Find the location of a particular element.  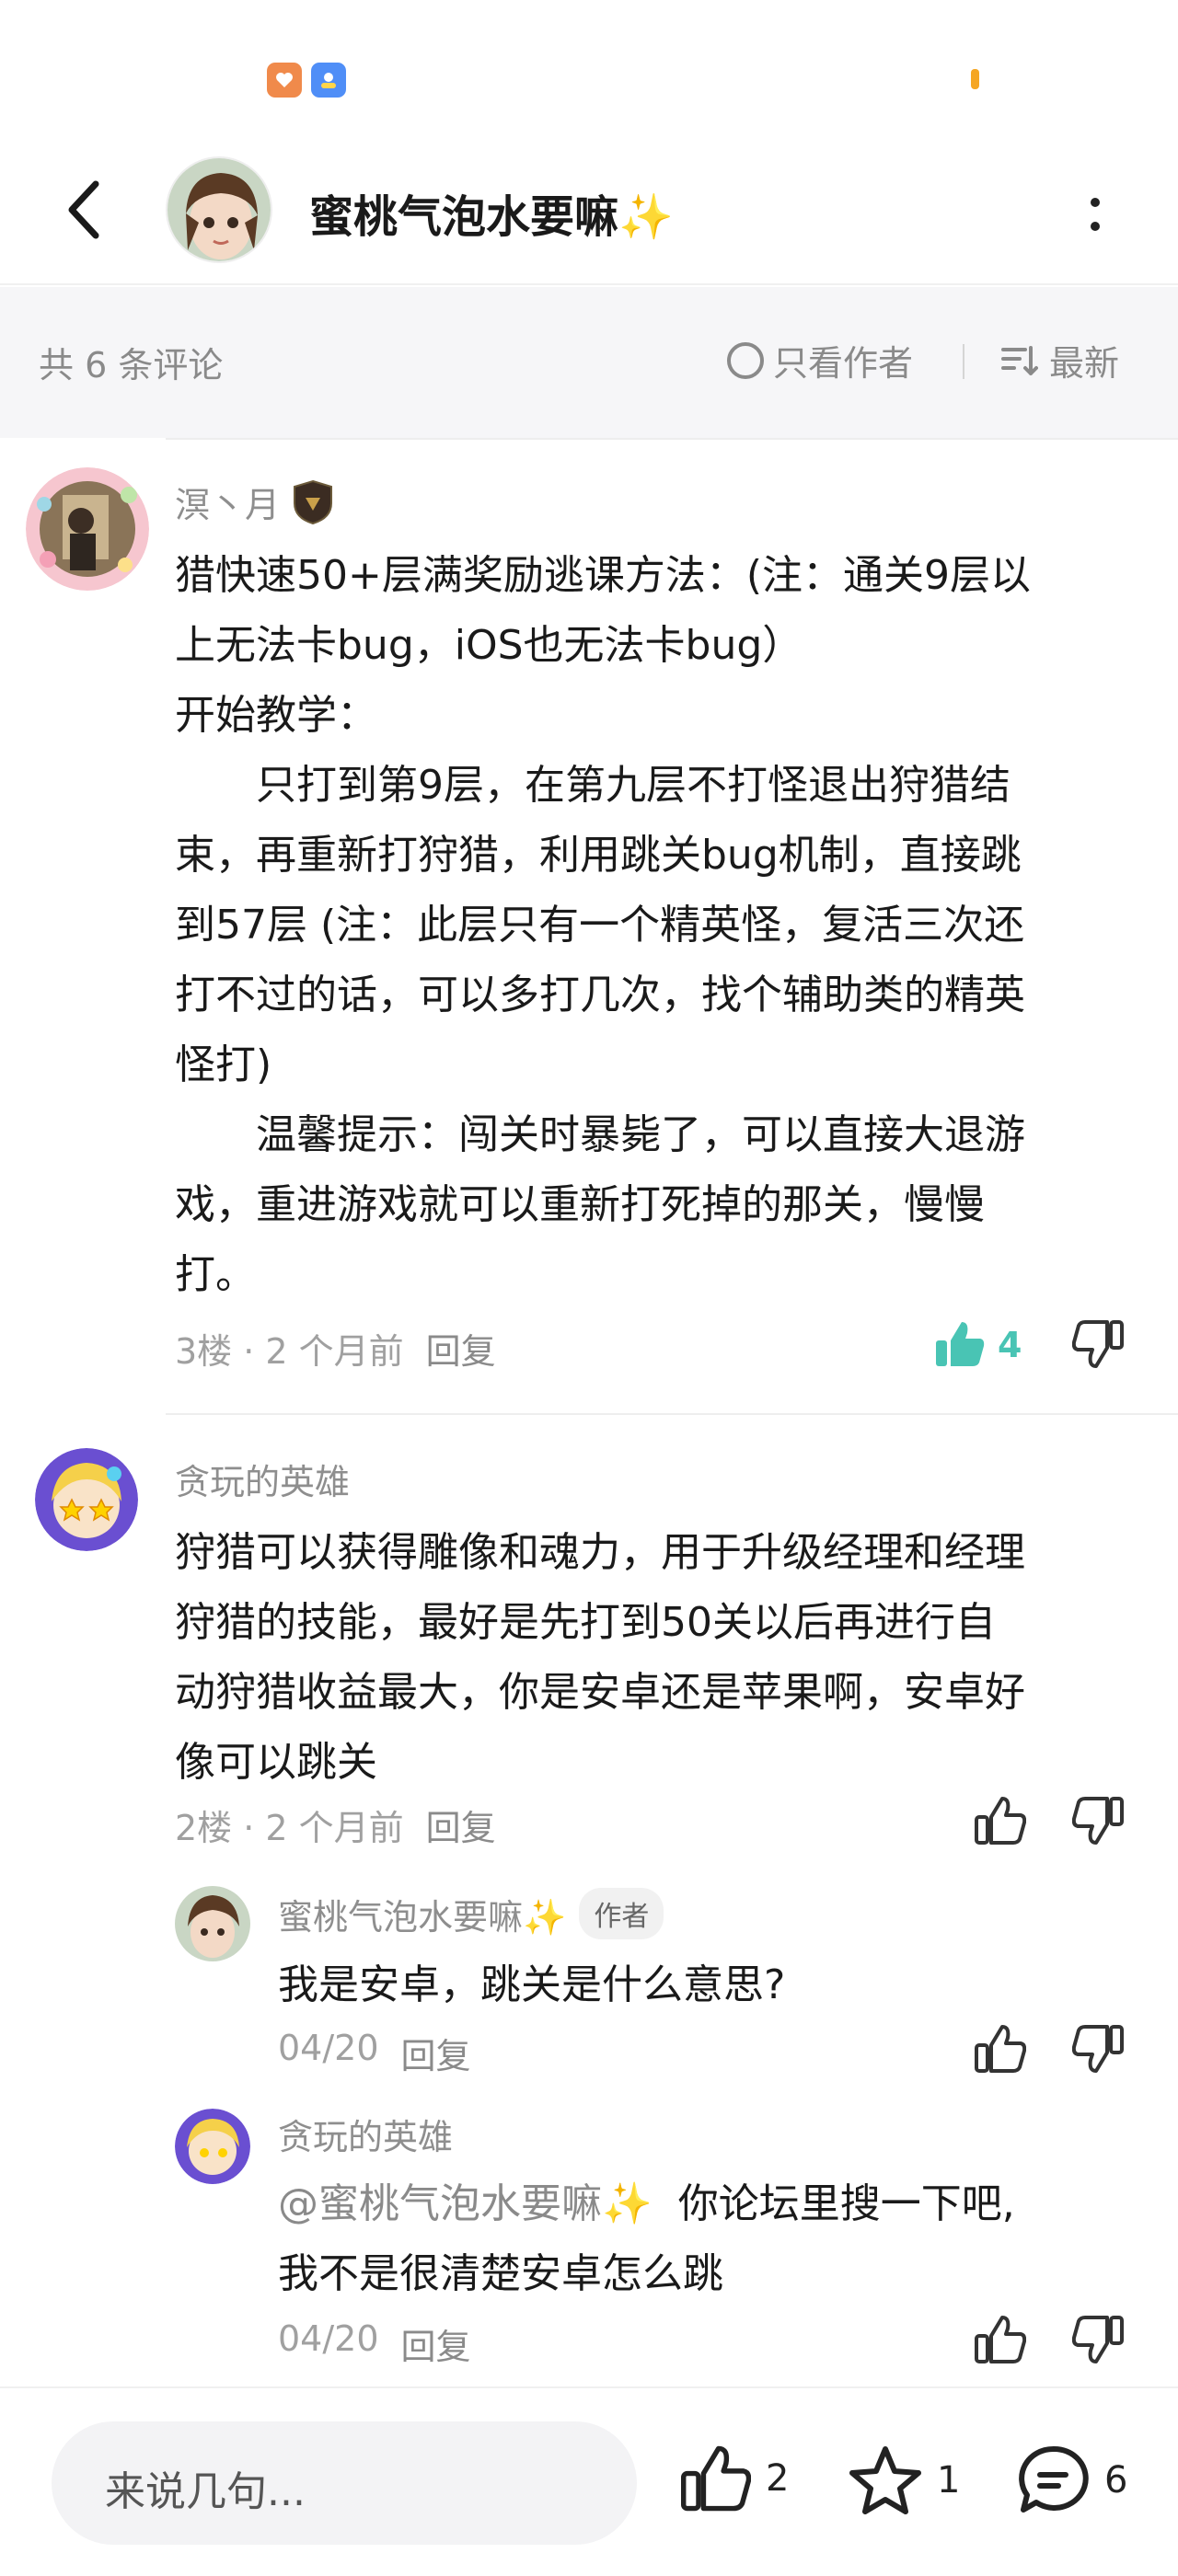

back-button is located at coordinates (82, 210).